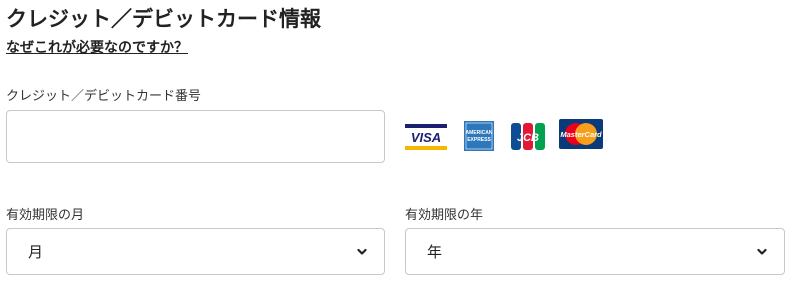  I want to click on expiry-year-select: 年, so click(595, 251).